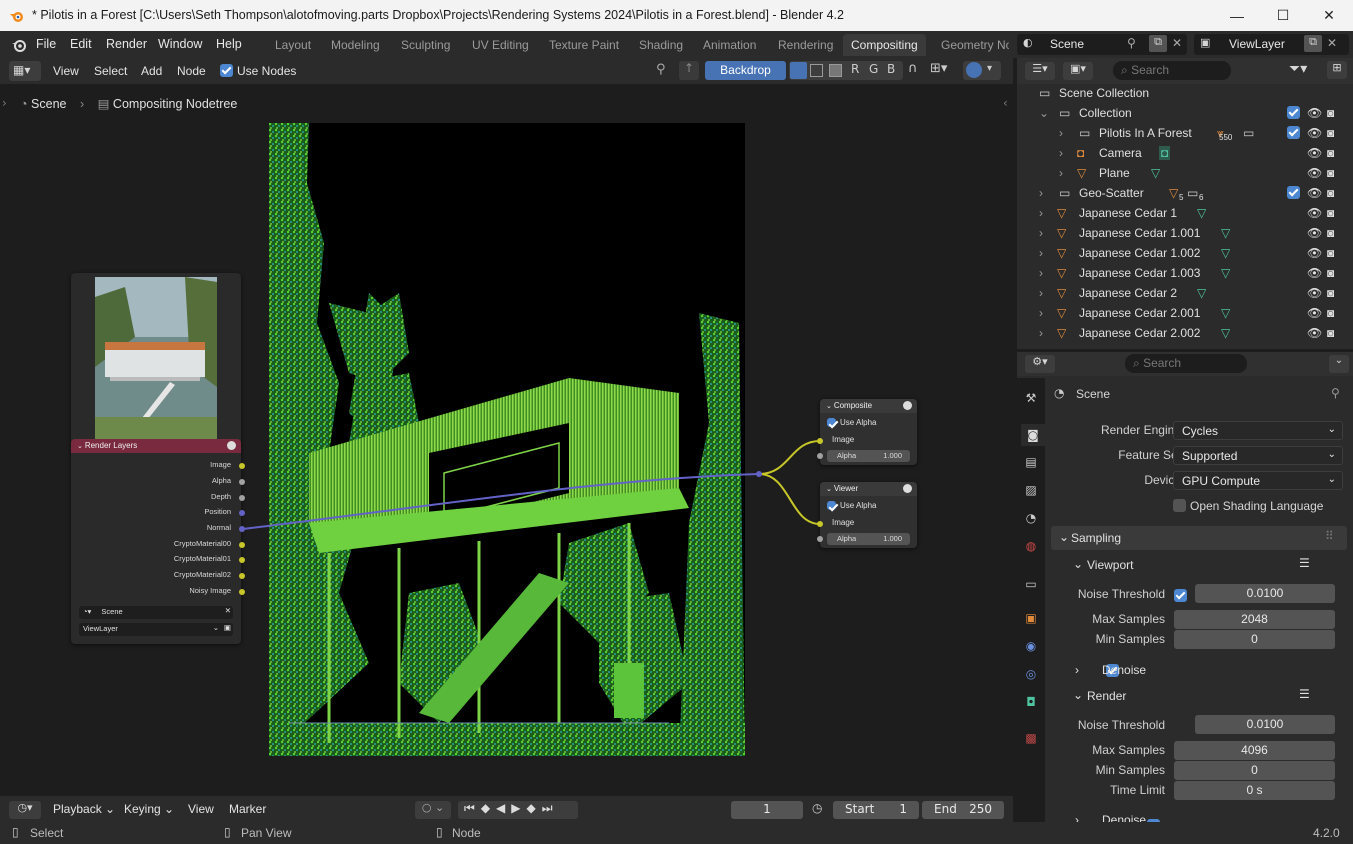 Image resolution: width=1353 pixels, height=844 pixels. I want to click on composite-socket-image, so click(820, 441).